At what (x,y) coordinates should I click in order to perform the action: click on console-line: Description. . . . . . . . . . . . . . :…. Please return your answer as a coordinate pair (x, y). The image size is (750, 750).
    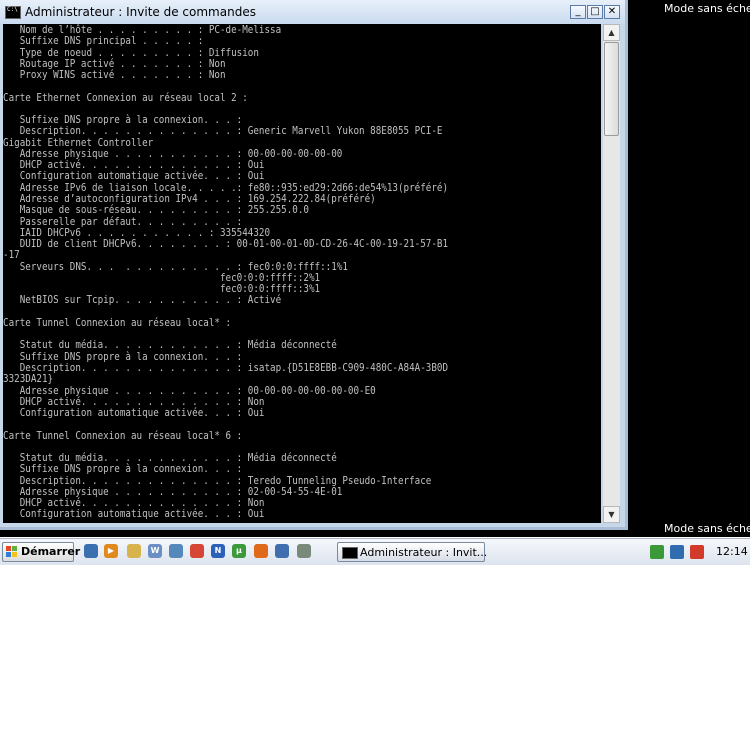
    Looking at the image, I should click on (226, 367).